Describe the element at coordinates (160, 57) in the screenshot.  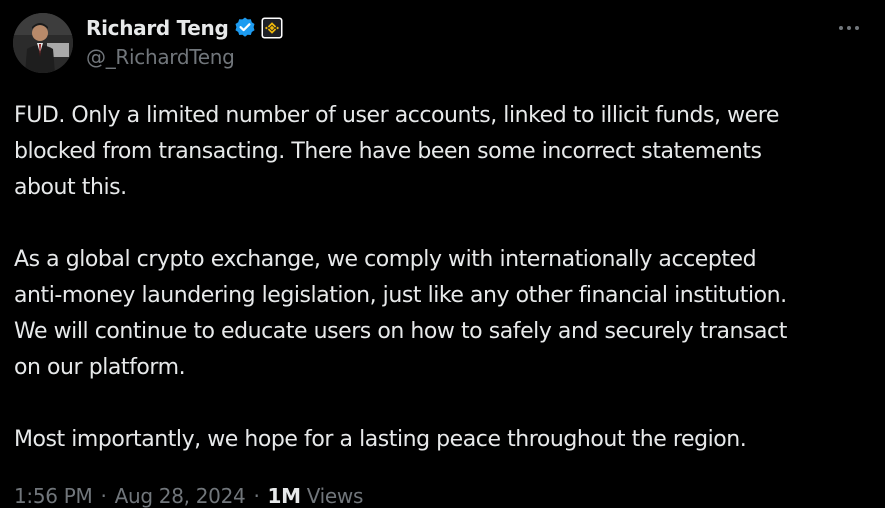
I see `author-handle: @_RichardTeng` at that location.